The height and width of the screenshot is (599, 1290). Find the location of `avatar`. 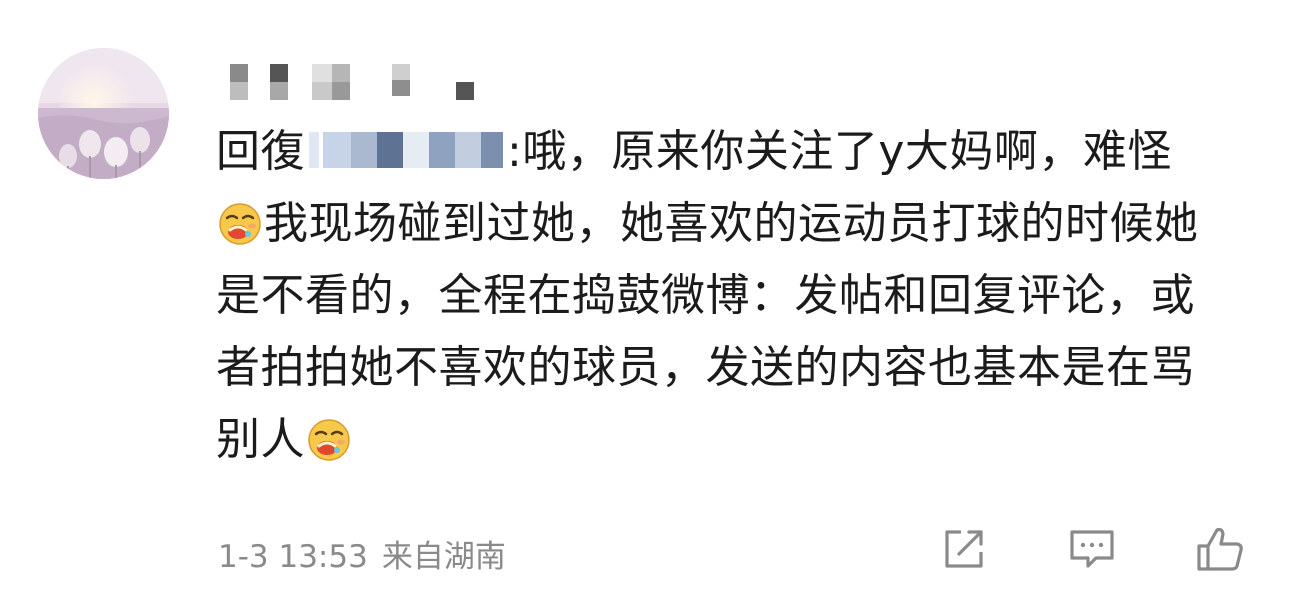

avatar is located at coordinates (103, 113).